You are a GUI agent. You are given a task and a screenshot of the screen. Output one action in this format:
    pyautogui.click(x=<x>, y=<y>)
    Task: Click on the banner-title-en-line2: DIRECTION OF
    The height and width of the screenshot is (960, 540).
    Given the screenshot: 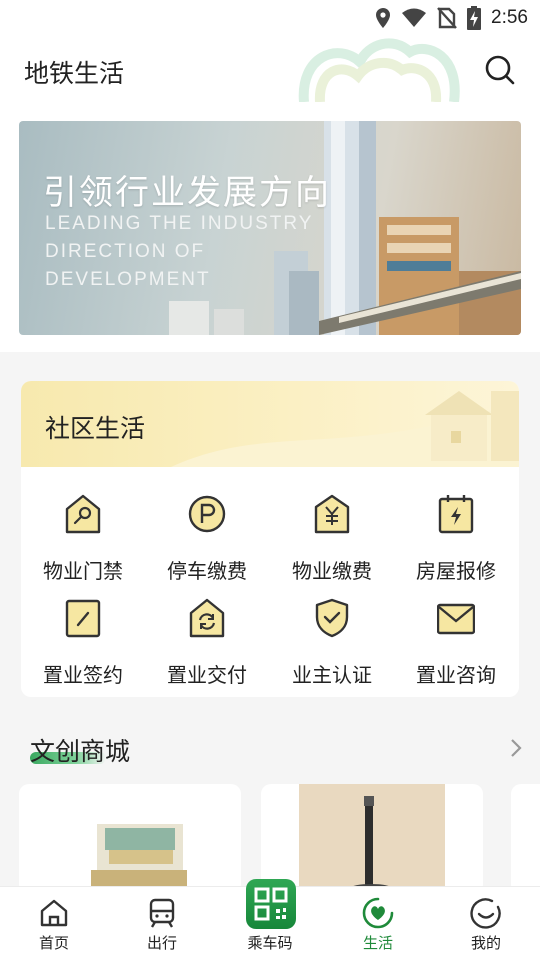 What is the action you would take?
    pyautogui.click(x=125, y=251)
    